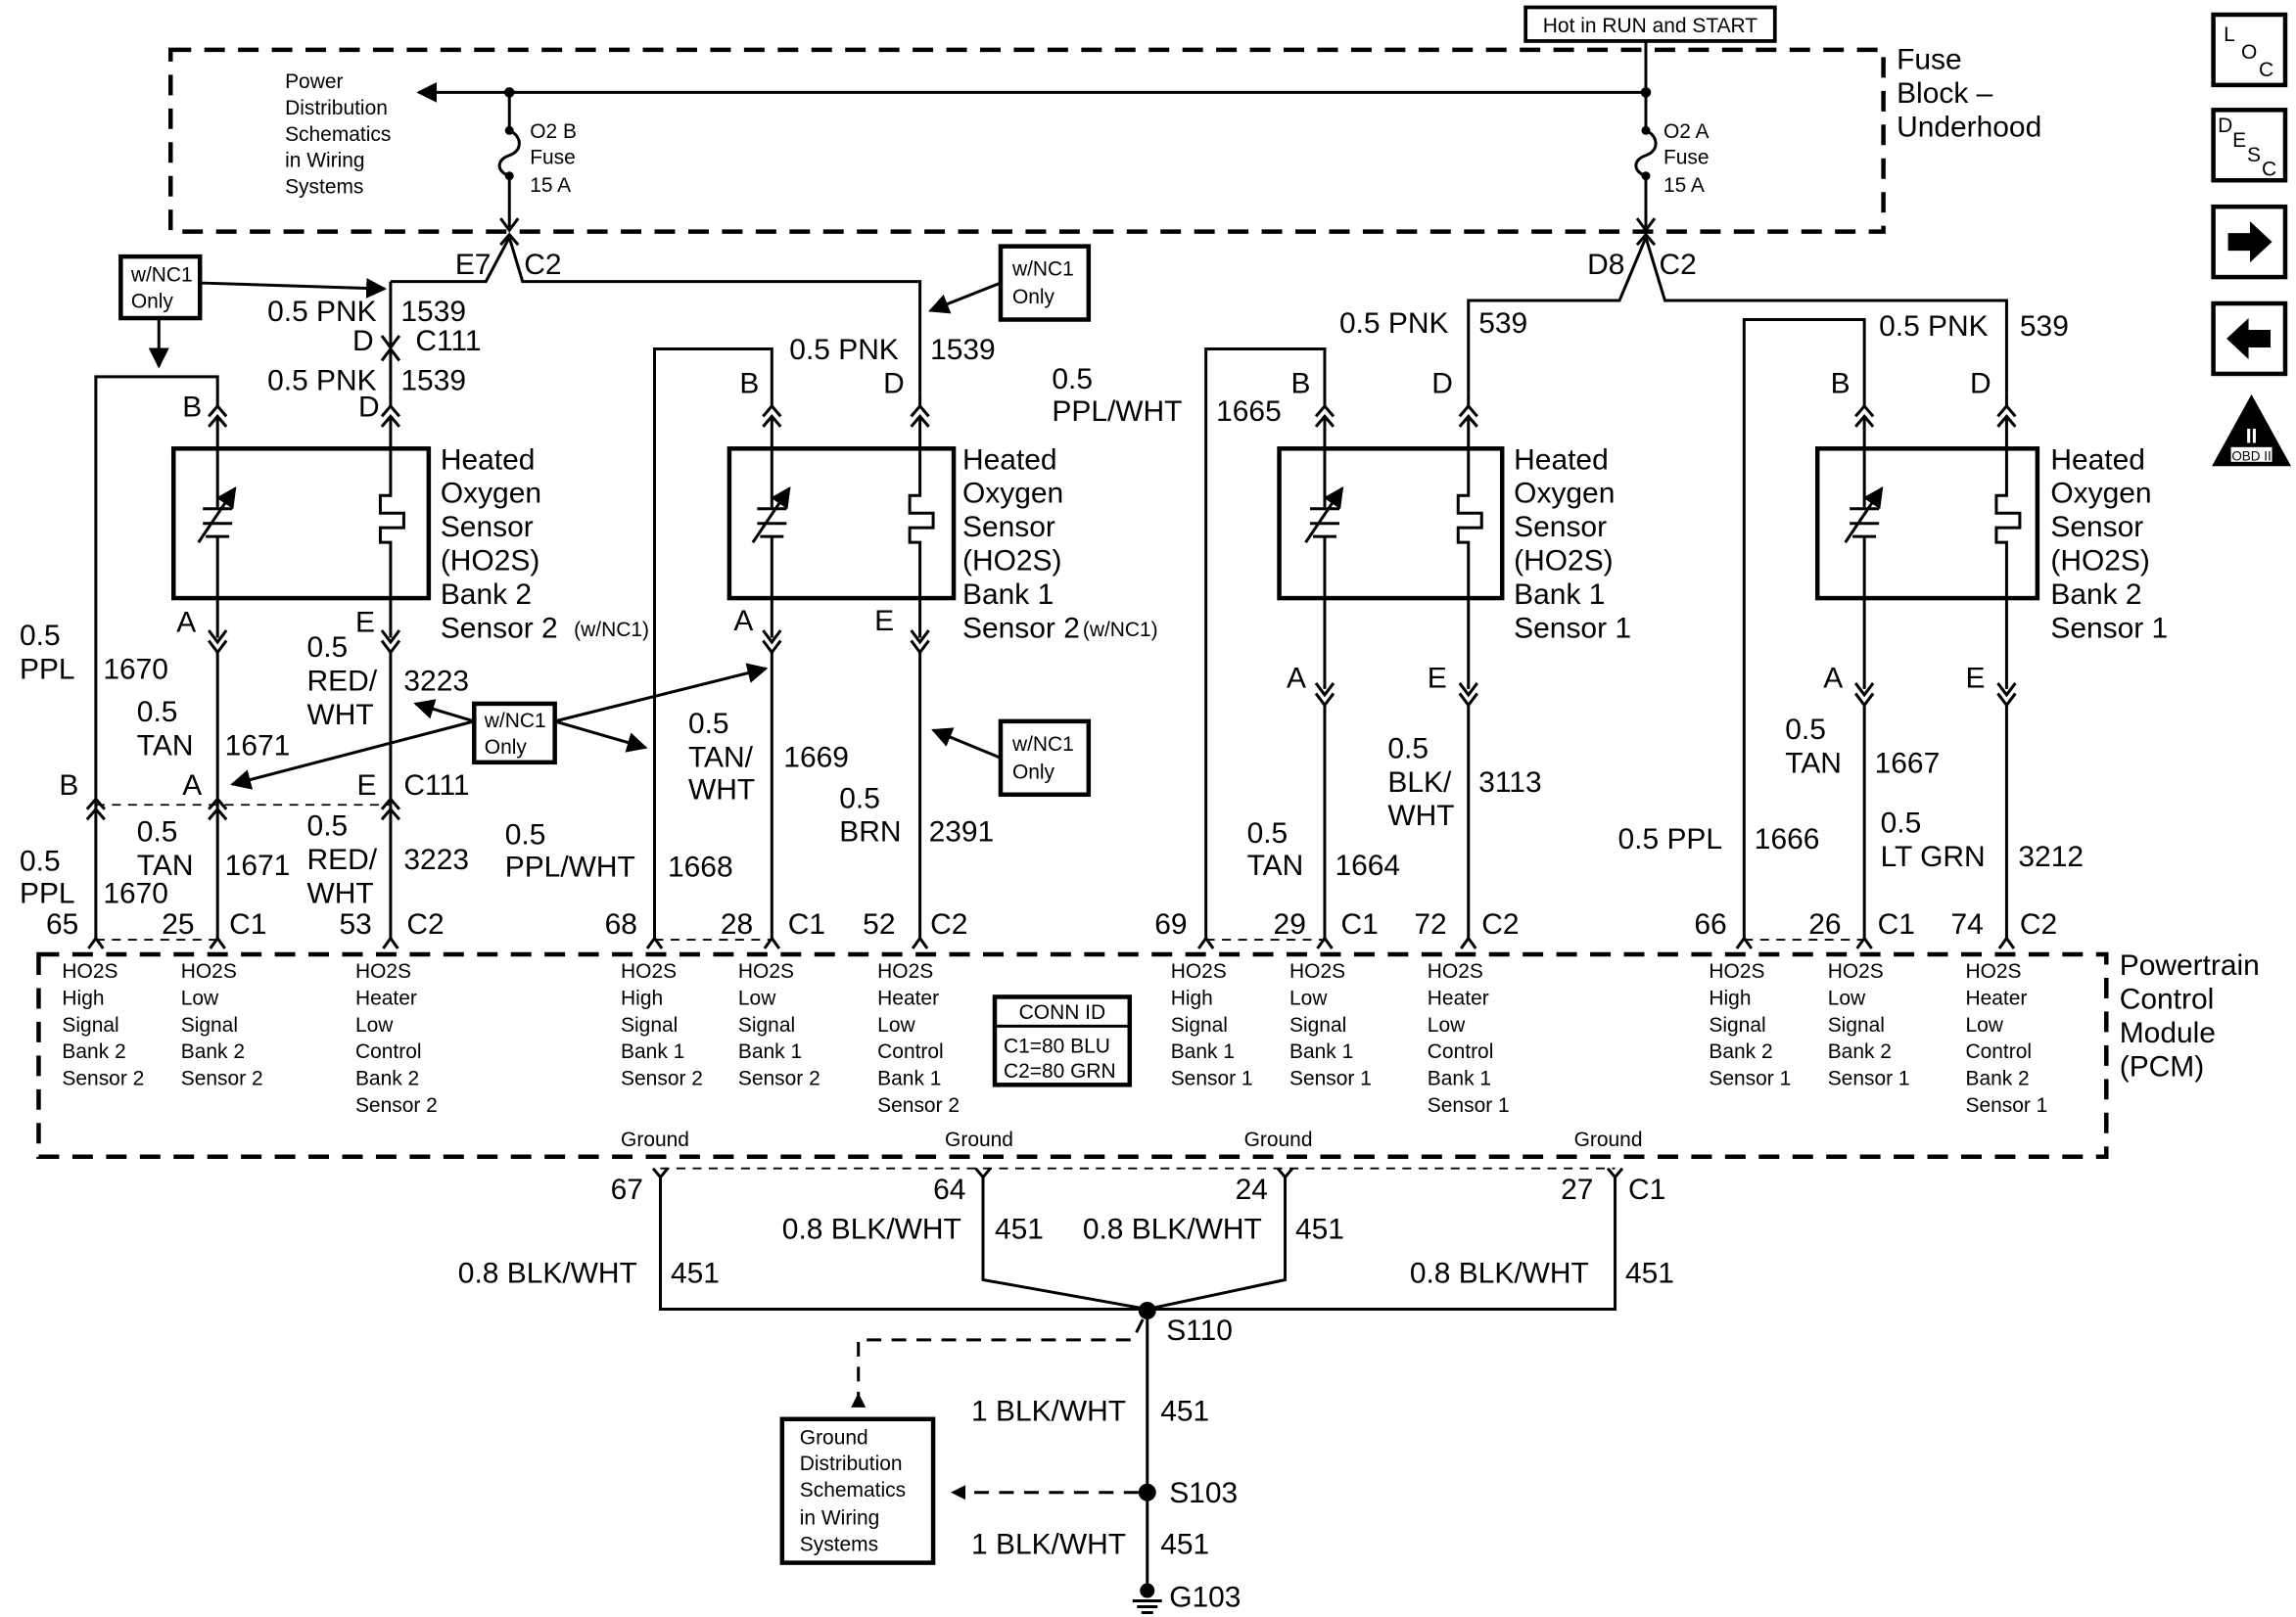 The width and height of the screenshot is (2296, 1617). What do you see at coordinates (161, 288) in the screenshot?
I see `svg-text:w/NC1Only: w/NC1 Only` at bounding box center [161, 288].